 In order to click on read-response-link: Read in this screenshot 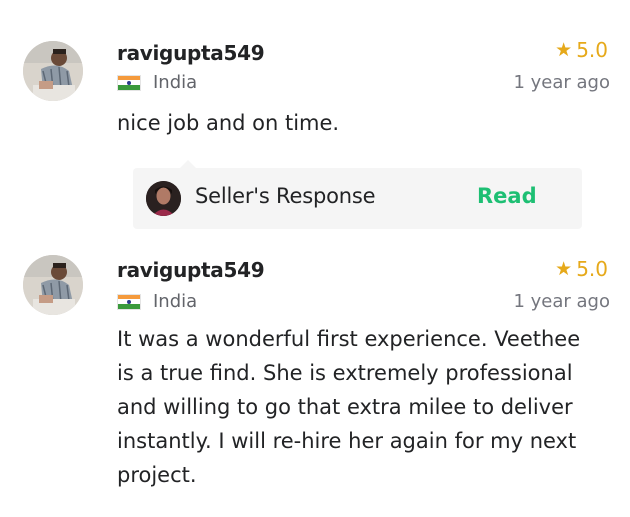, I will do `click(507, 196)`.